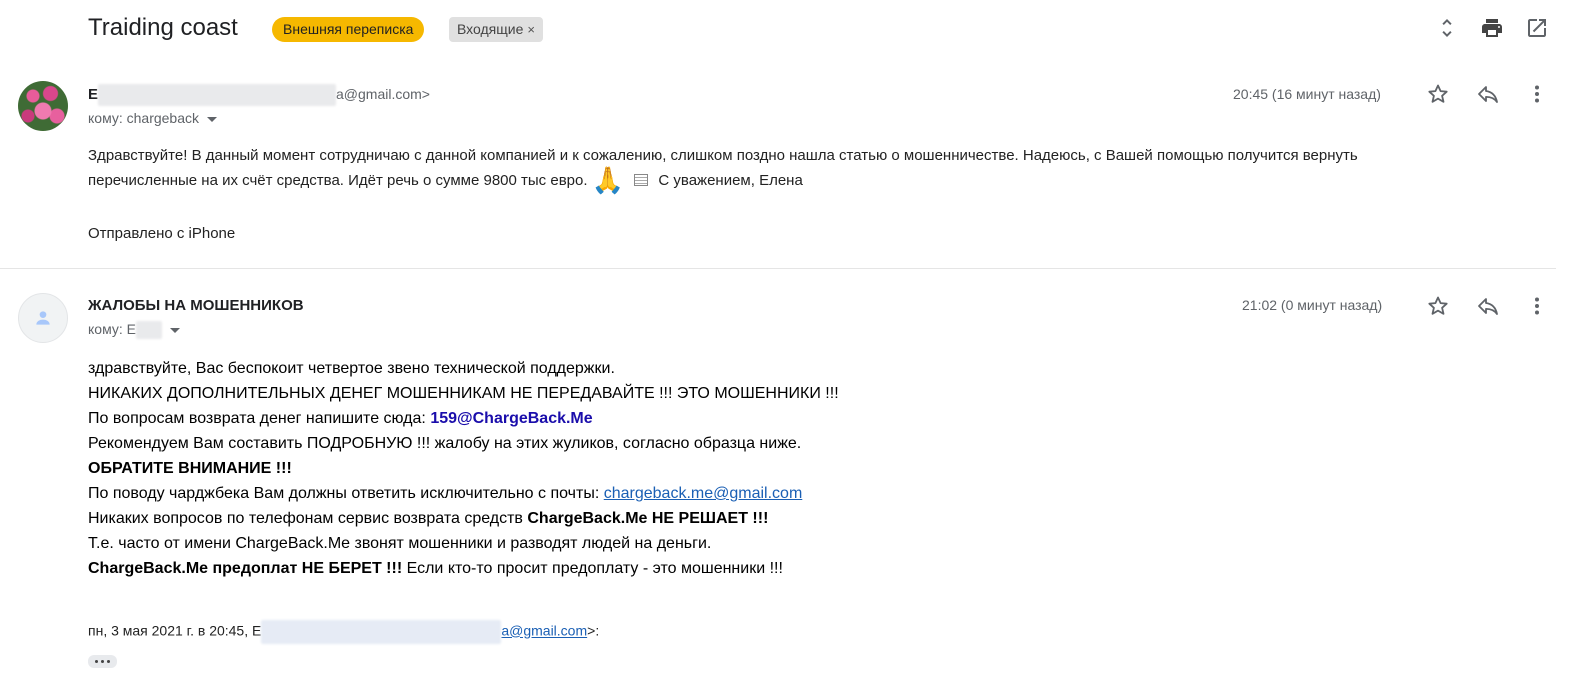 The image size is (1576, 685). I want to click on body-line: ОБРАТИТЕ ВНИМАНИЕ !!!, so click(190, 468).